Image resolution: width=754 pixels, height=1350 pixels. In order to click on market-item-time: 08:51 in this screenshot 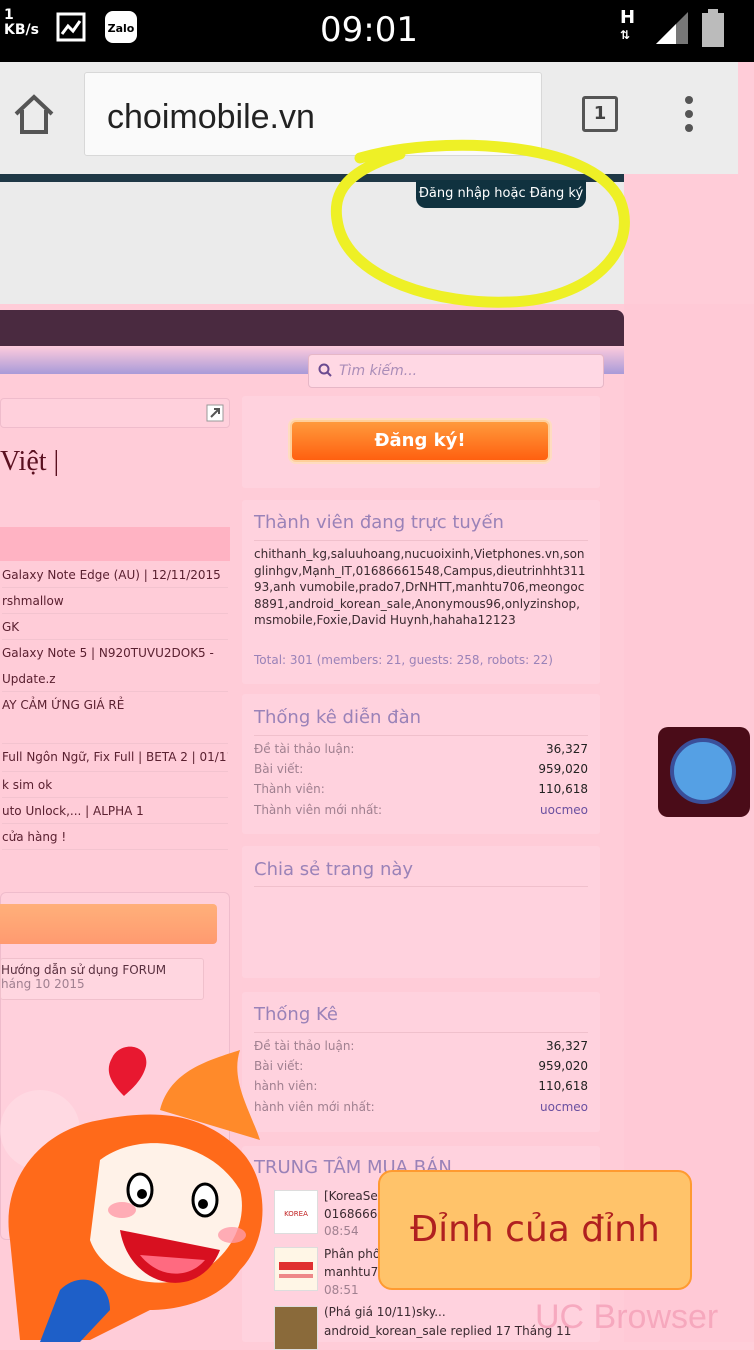, I will do `click(341, 1290)`.